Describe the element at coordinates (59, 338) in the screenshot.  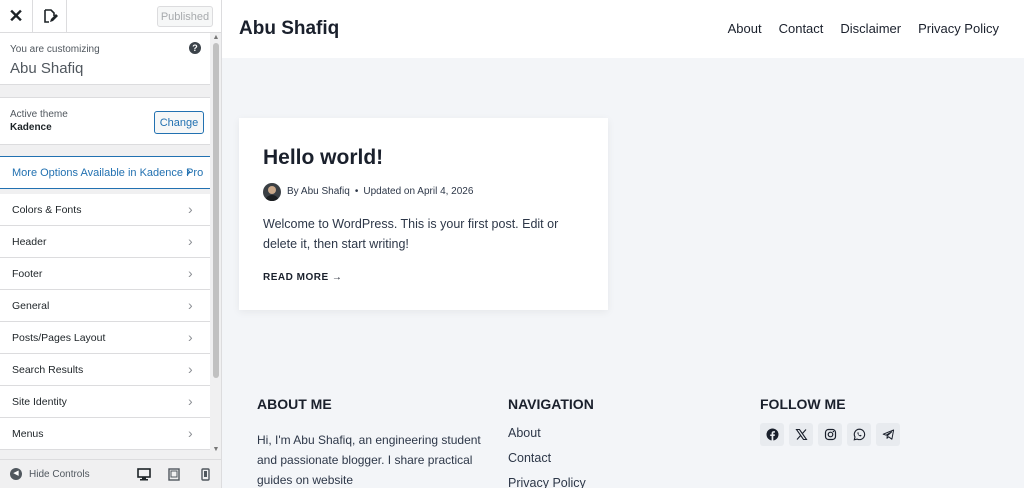
I see `menu-item-label: Posts/Pages Layout` at that location.